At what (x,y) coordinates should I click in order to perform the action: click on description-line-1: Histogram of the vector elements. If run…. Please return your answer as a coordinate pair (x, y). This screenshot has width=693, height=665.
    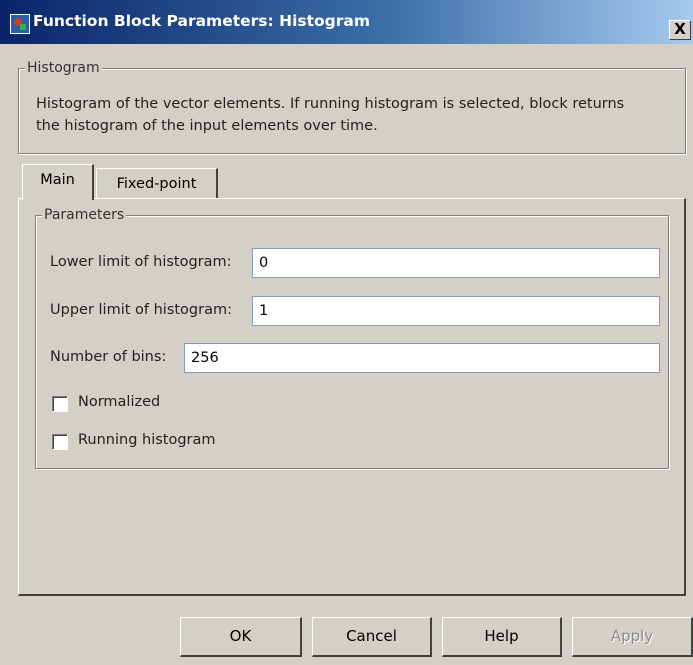
    Looking at the image, I should click on (330, 104).